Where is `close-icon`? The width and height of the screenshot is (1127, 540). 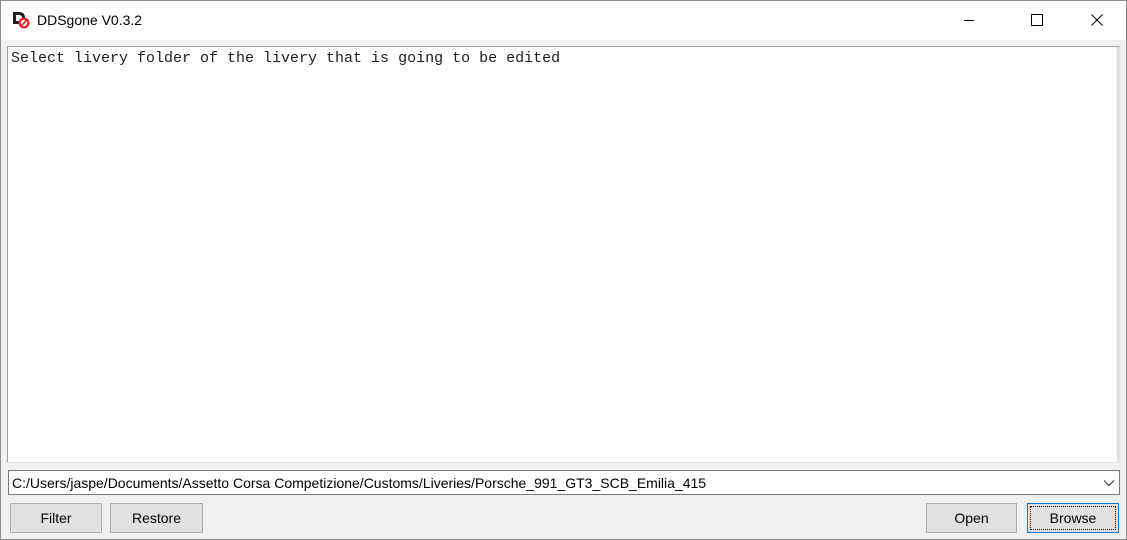
close-icon is located at coordinates (1097, 21).